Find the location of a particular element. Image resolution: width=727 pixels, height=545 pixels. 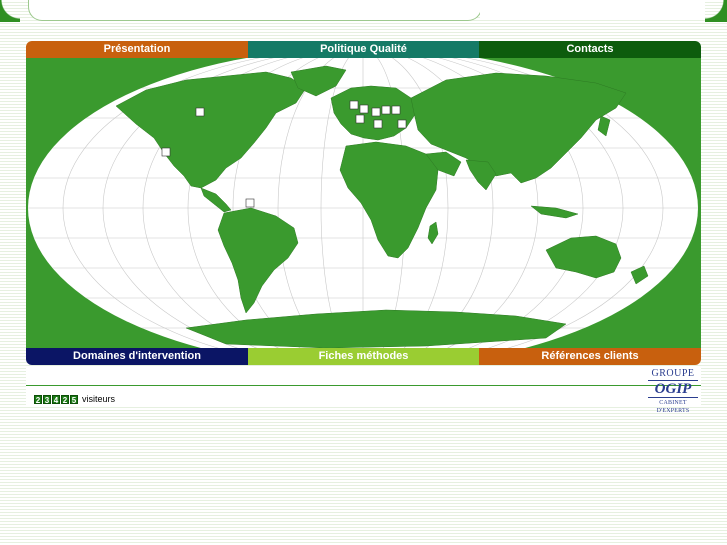

footer-divider is located at coordinates (363, 385).